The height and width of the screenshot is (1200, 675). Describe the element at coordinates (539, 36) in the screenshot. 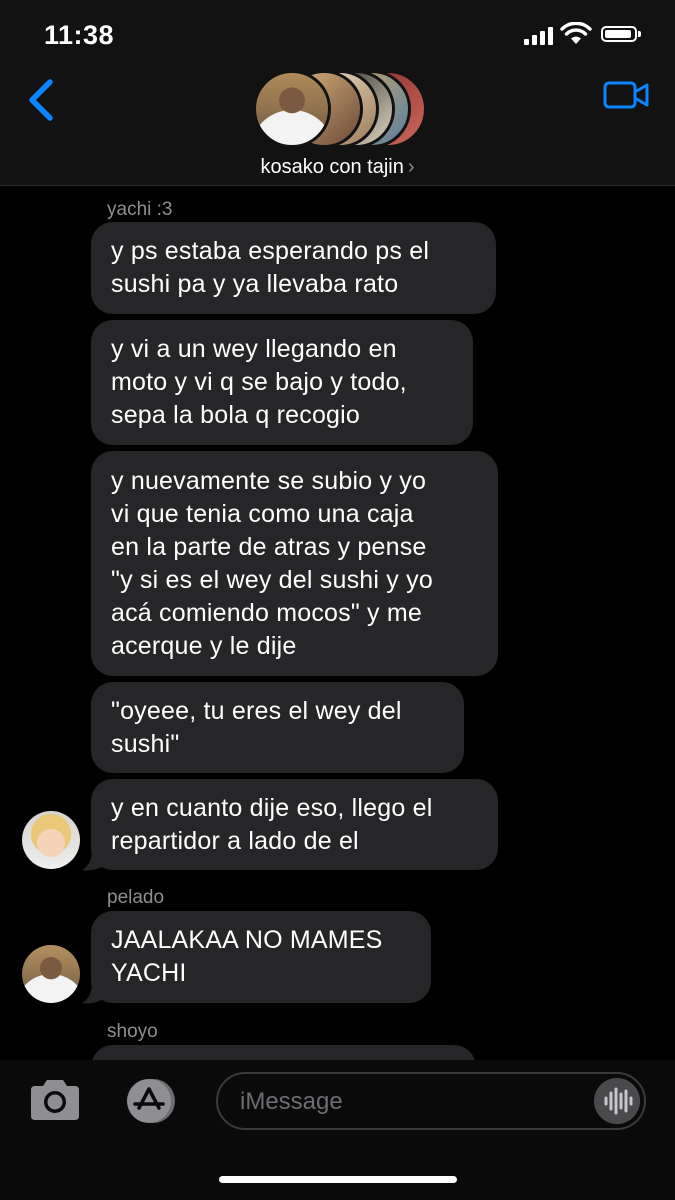

I see `cellular-signal-icon` at that location.